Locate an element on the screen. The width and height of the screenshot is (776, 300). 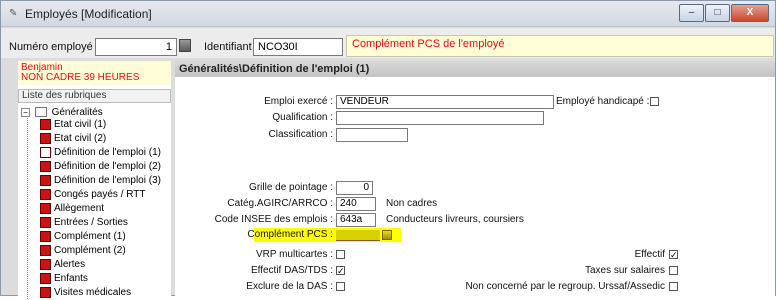
tree-item-label: Définition de l'emploi (2) is located at coordinates (107, 166).